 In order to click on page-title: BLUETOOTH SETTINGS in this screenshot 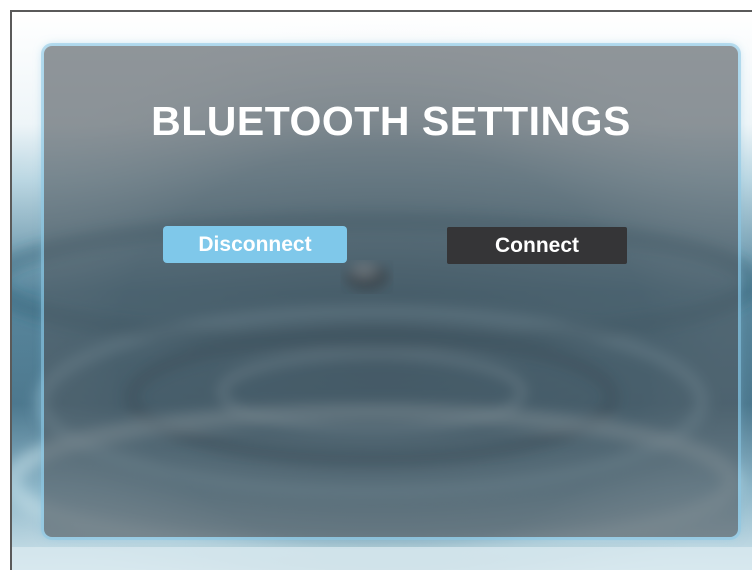, I will do `click(391, 121)`.